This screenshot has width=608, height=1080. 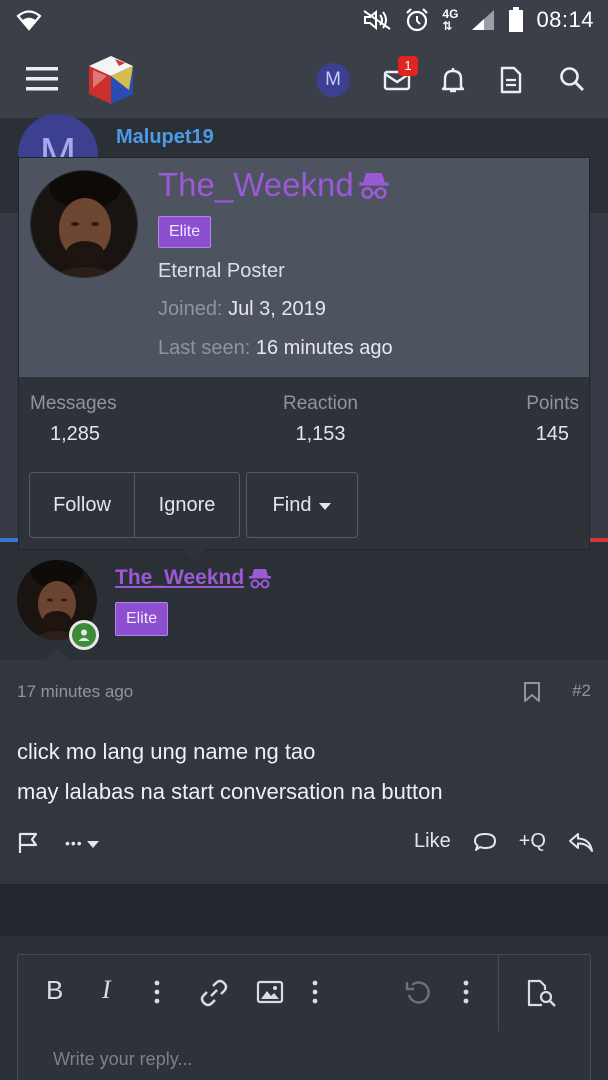 What do you see at coordinates (82, 843) in the screenshot?
I see `more-actions-button: •••` at bounding box center [82, 843].